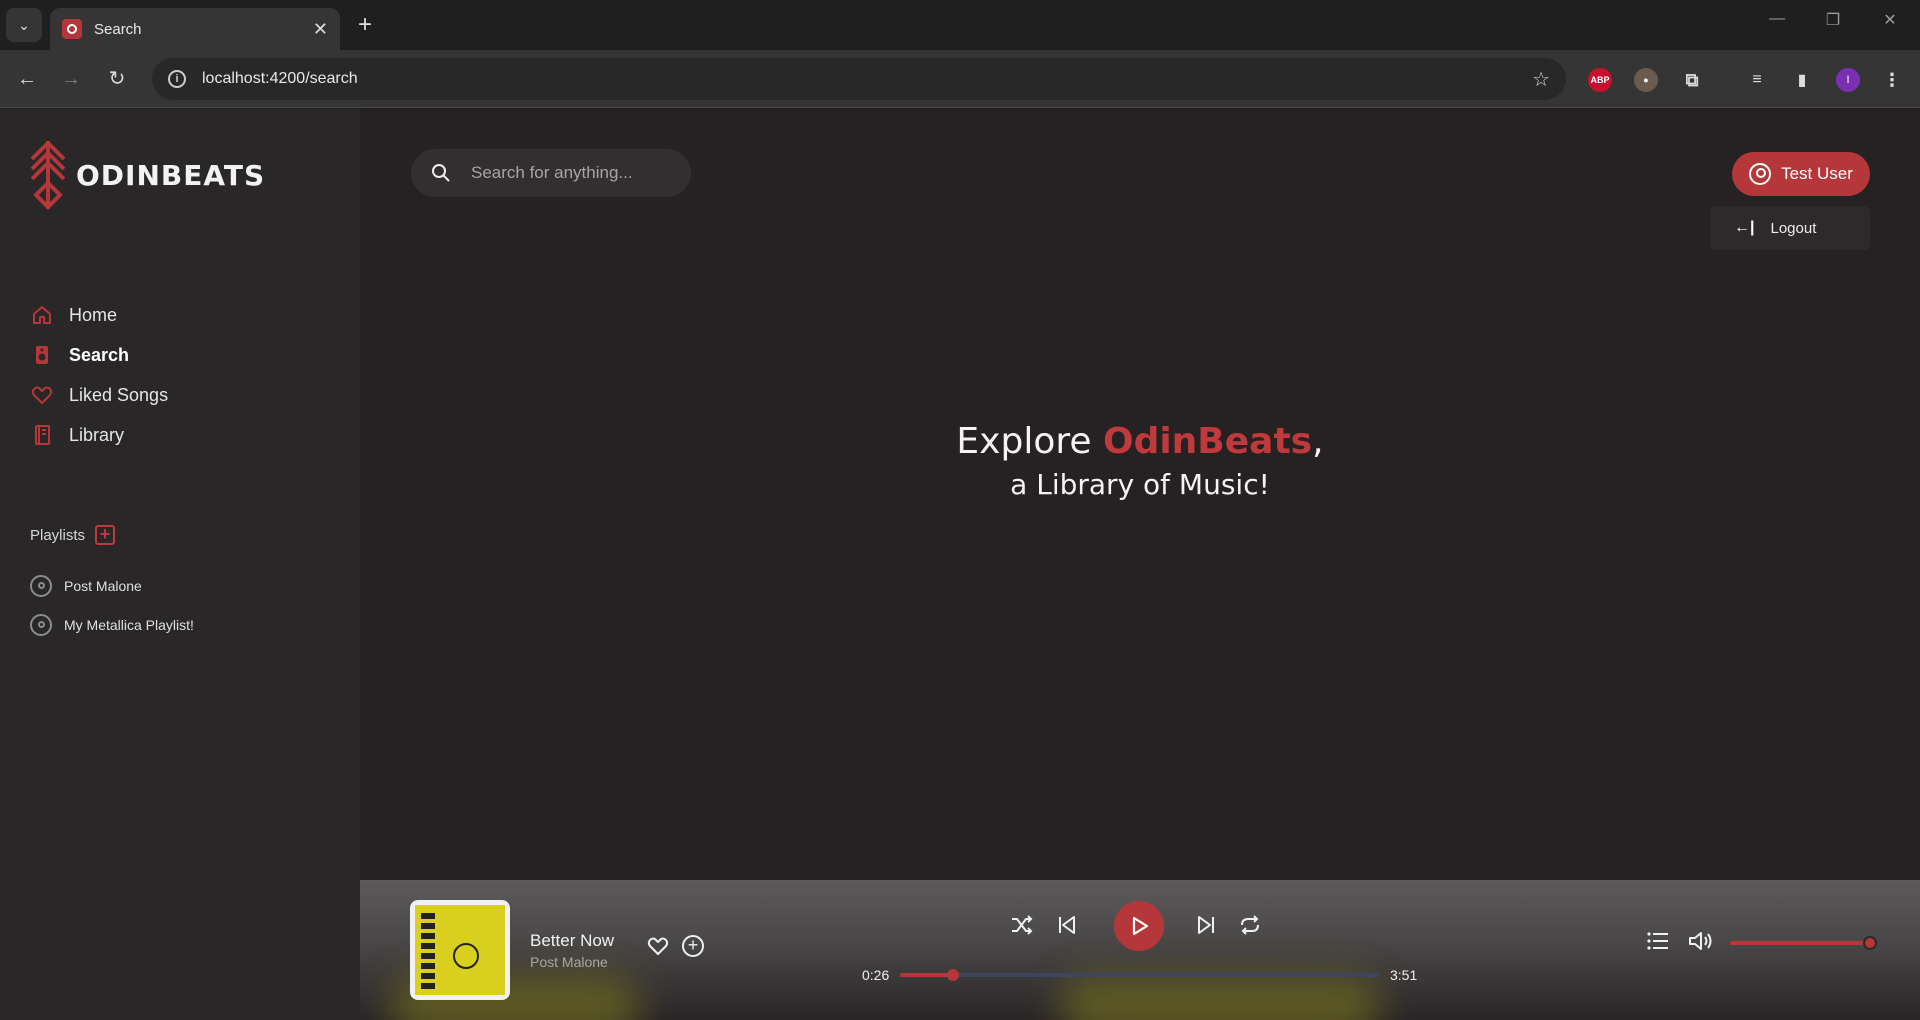 The image size is (1920, 1020). Describe the element at coordinates (876, 975) in the screenshot. I see `elapsed-time: 0:26` at that location.